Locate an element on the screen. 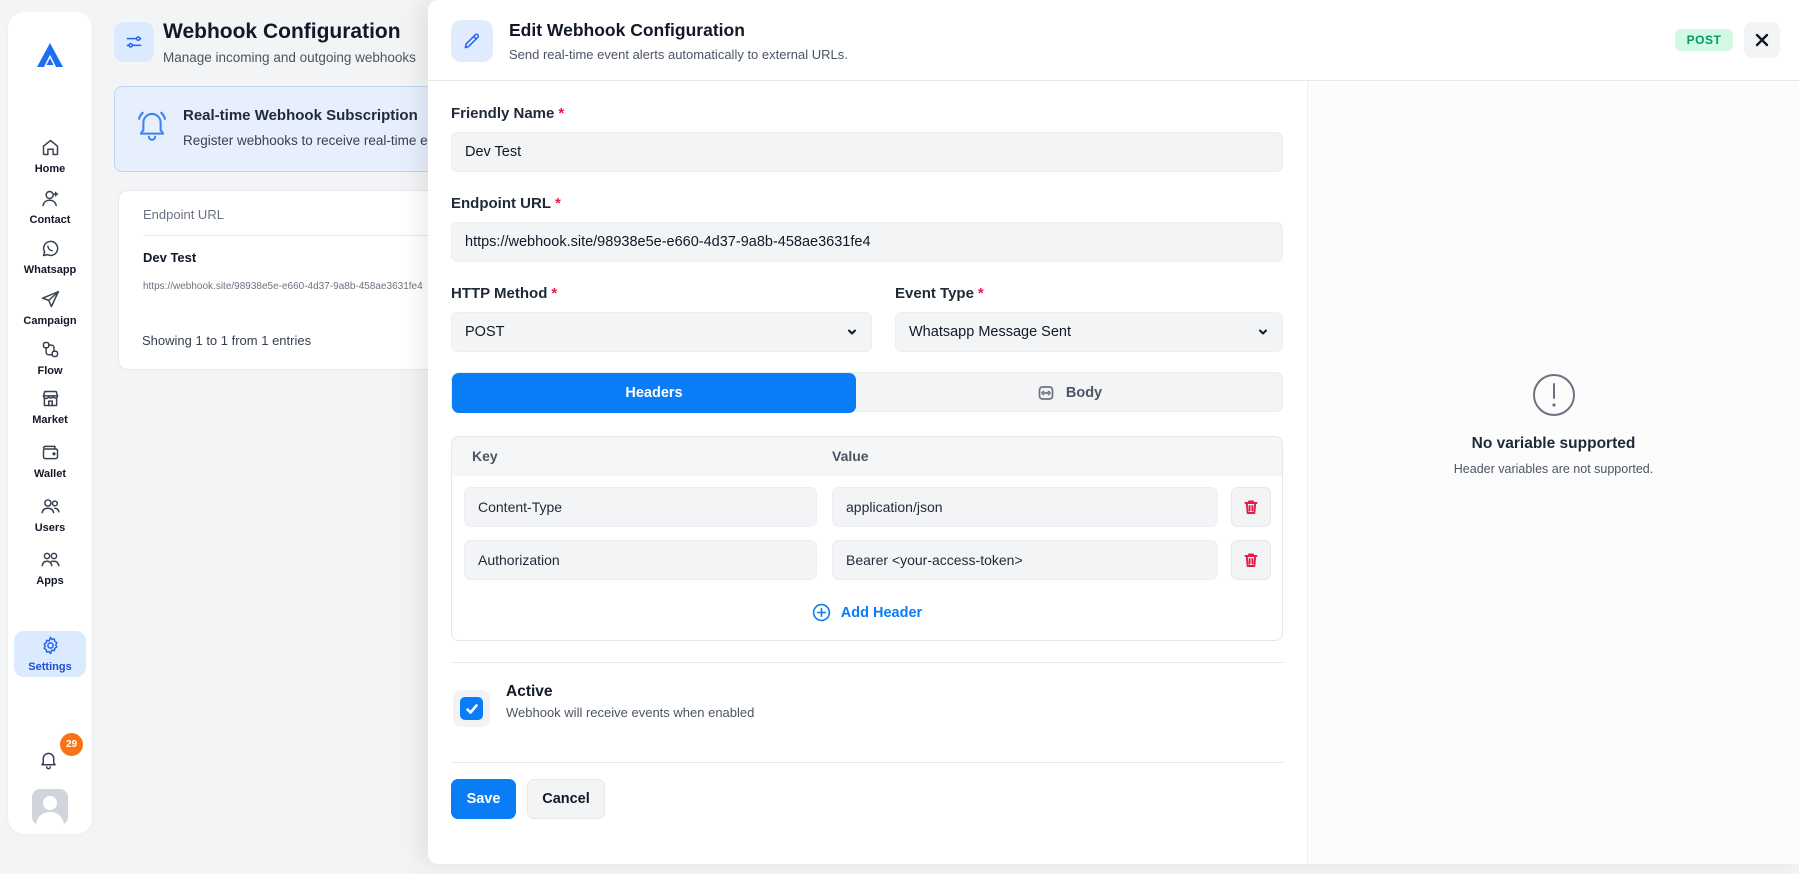  apps-icon is located at coordinates (50, 559).